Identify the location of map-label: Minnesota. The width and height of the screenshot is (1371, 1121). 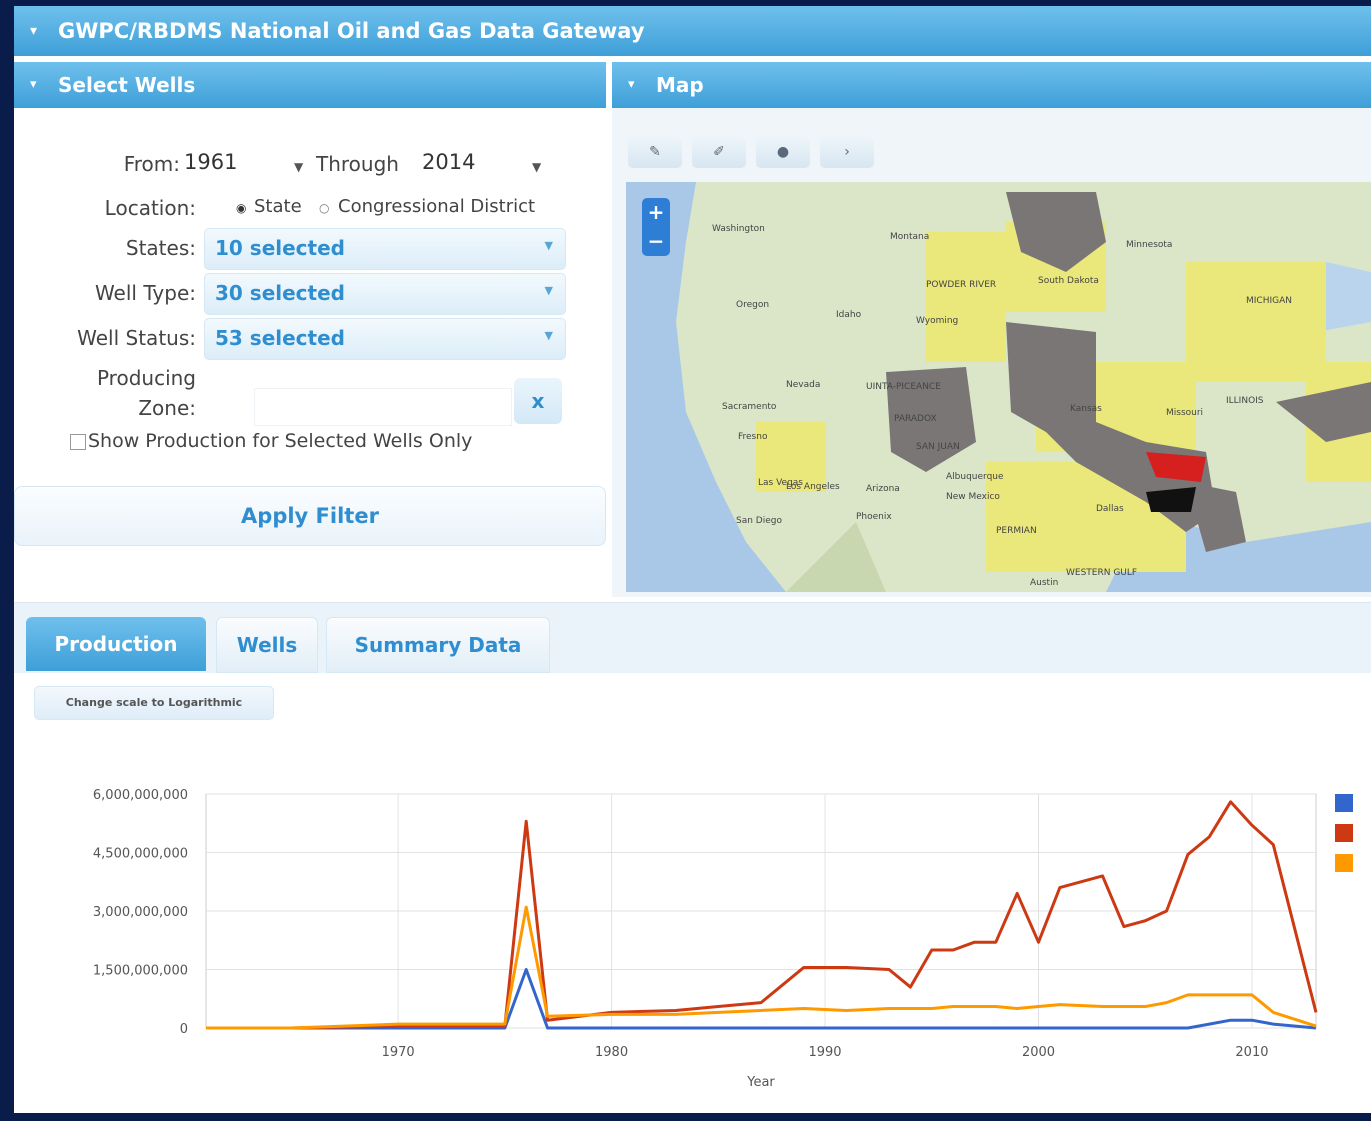
(1149, 245).